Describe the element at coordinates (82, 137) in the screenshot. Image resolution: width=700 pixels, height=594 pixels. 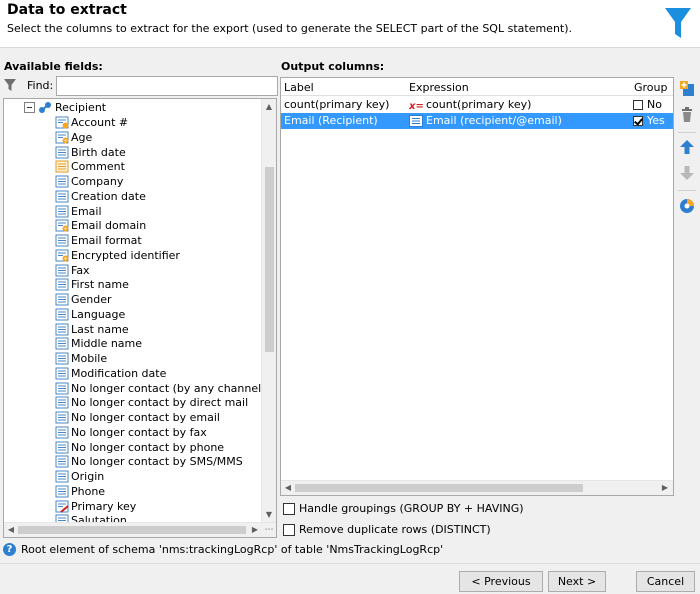
I see `tree-item-label: Age` at that location.